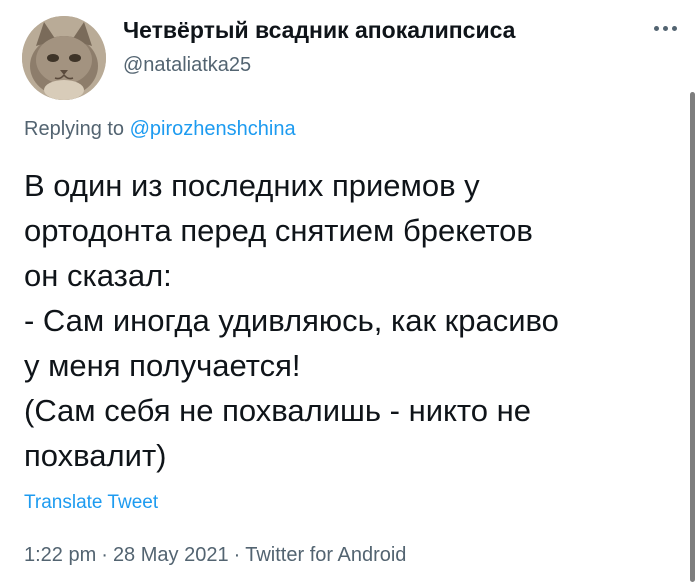  I want to click on tweet-time: 1:22 pm, so click(60, 555).